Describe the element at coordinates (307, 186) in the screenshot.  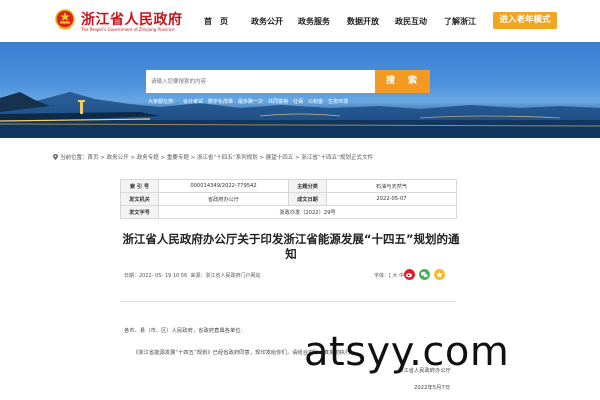
I see `category-label: 主题分类` at that location.